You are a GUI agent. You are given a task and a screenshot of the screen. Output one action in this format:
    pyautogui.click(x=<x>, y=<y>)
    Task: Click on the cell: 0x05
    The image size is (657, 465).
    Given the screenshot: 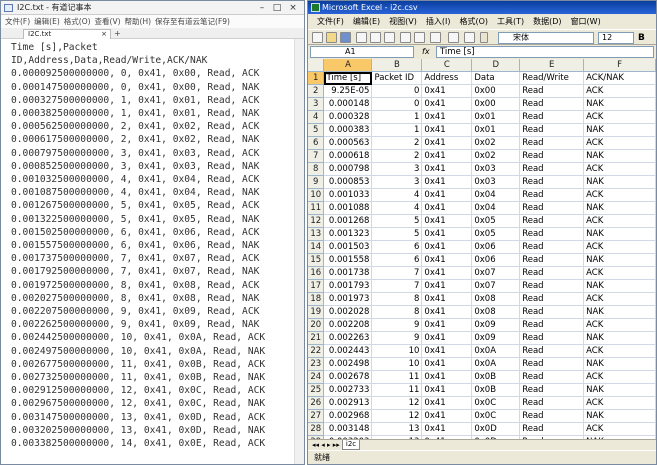 What is the action you would take?
    pyautogui.click(x=496, y=221)
    